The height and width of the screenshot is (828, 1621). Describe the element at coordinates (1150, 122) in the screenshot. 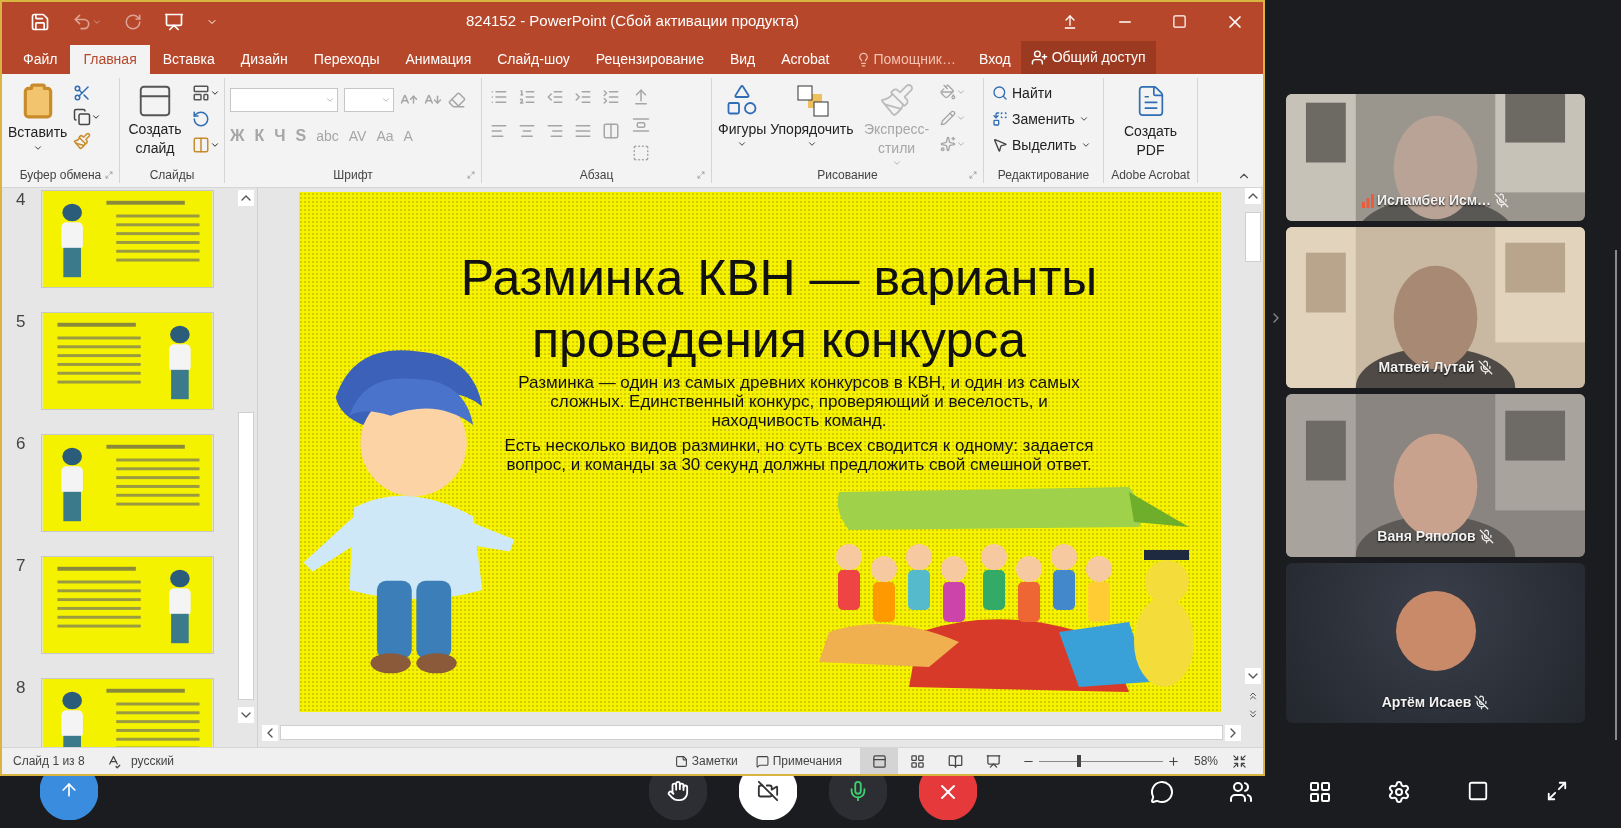

I see `create-pdf-button: Создать PDF` at that location.